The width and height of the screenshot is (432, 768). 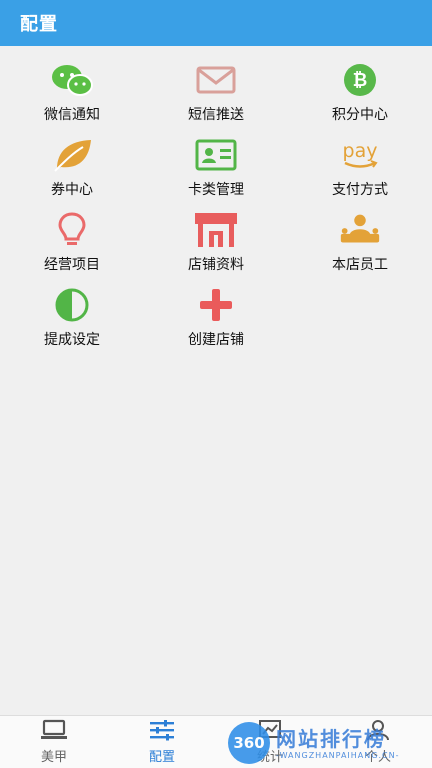 What do you see at coordinates (216, 230) in the screenshot?
I see `store-icon` at bounding box center [216, 230].